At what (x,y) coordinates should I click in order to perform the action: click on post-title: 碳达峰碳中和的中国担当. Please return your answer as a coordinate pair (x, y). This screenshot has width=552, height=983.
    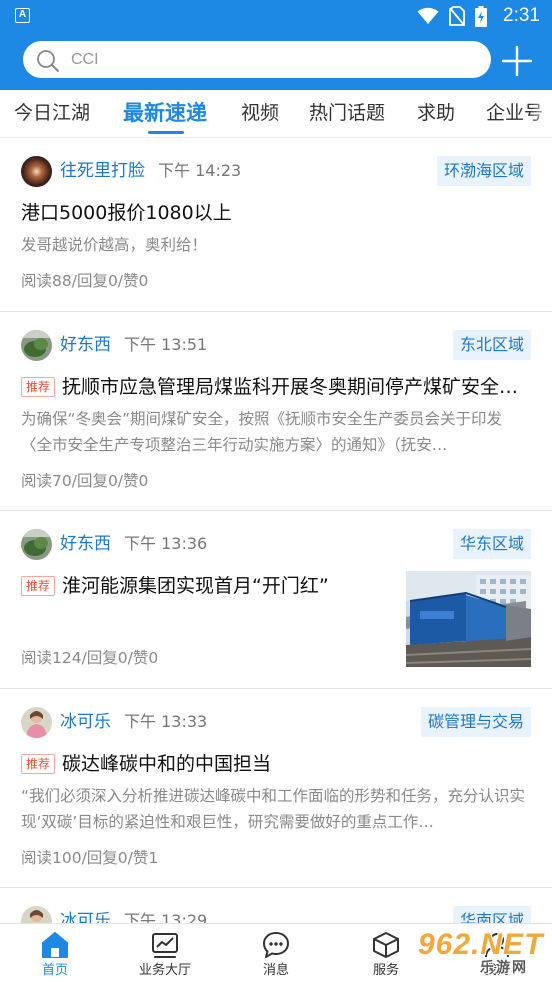
    Looking at the image, I should click on (167, 764).